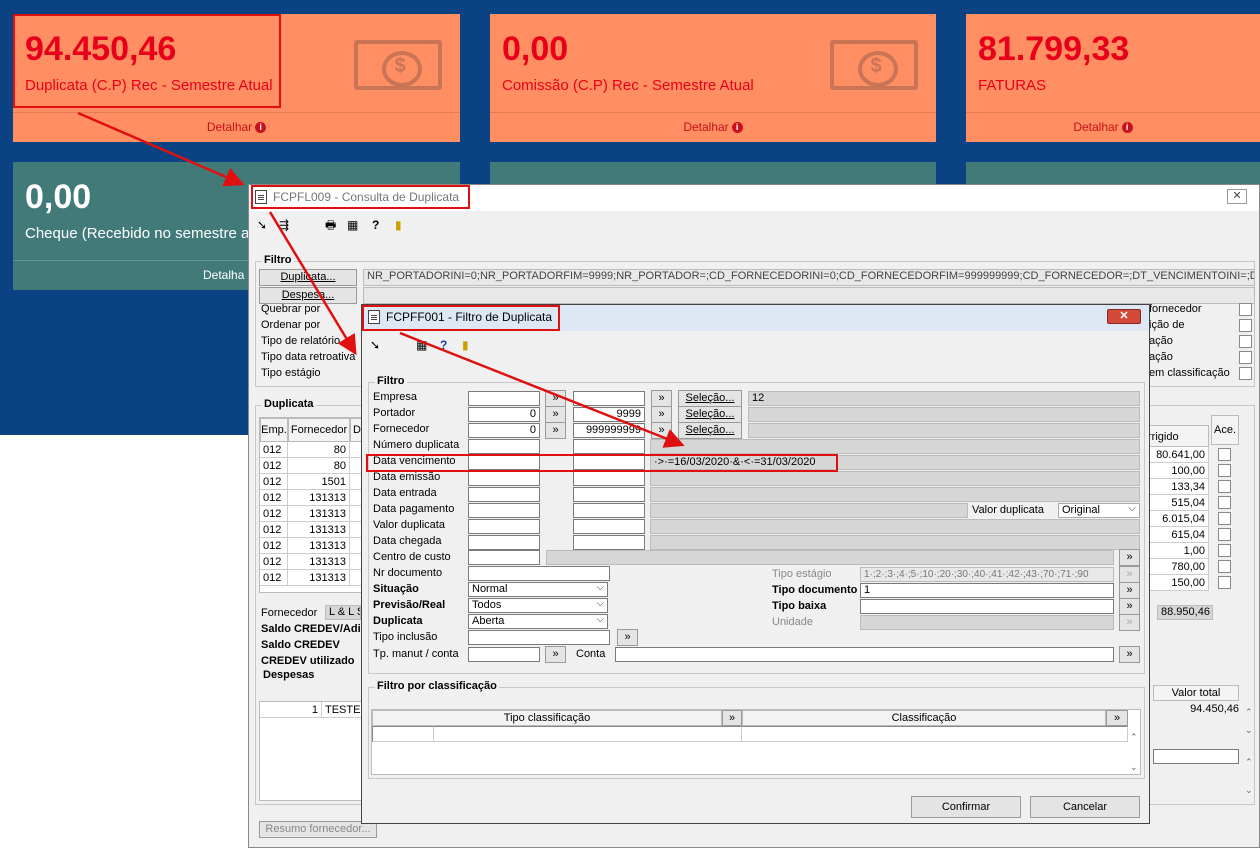 This screenshot has width=1260, height=851. Describe the element at coordinates (1176, 503) in the screenshot. I see `grid-cell: 515,04` at that location.